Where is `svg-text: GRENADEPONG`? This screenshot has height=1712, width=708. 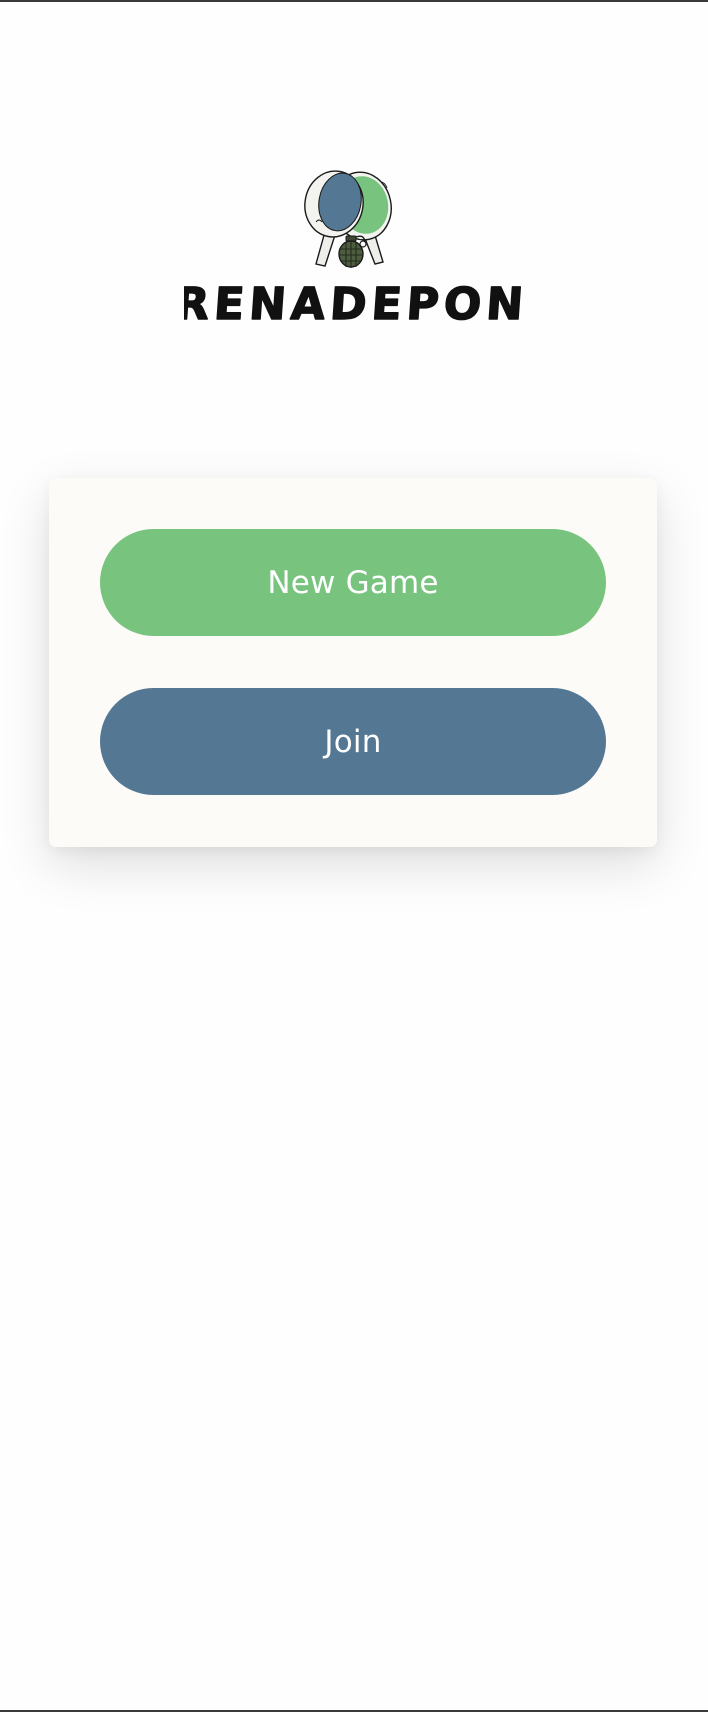
svg-text: GRENADEPONG is located at coordinates (354, 304).